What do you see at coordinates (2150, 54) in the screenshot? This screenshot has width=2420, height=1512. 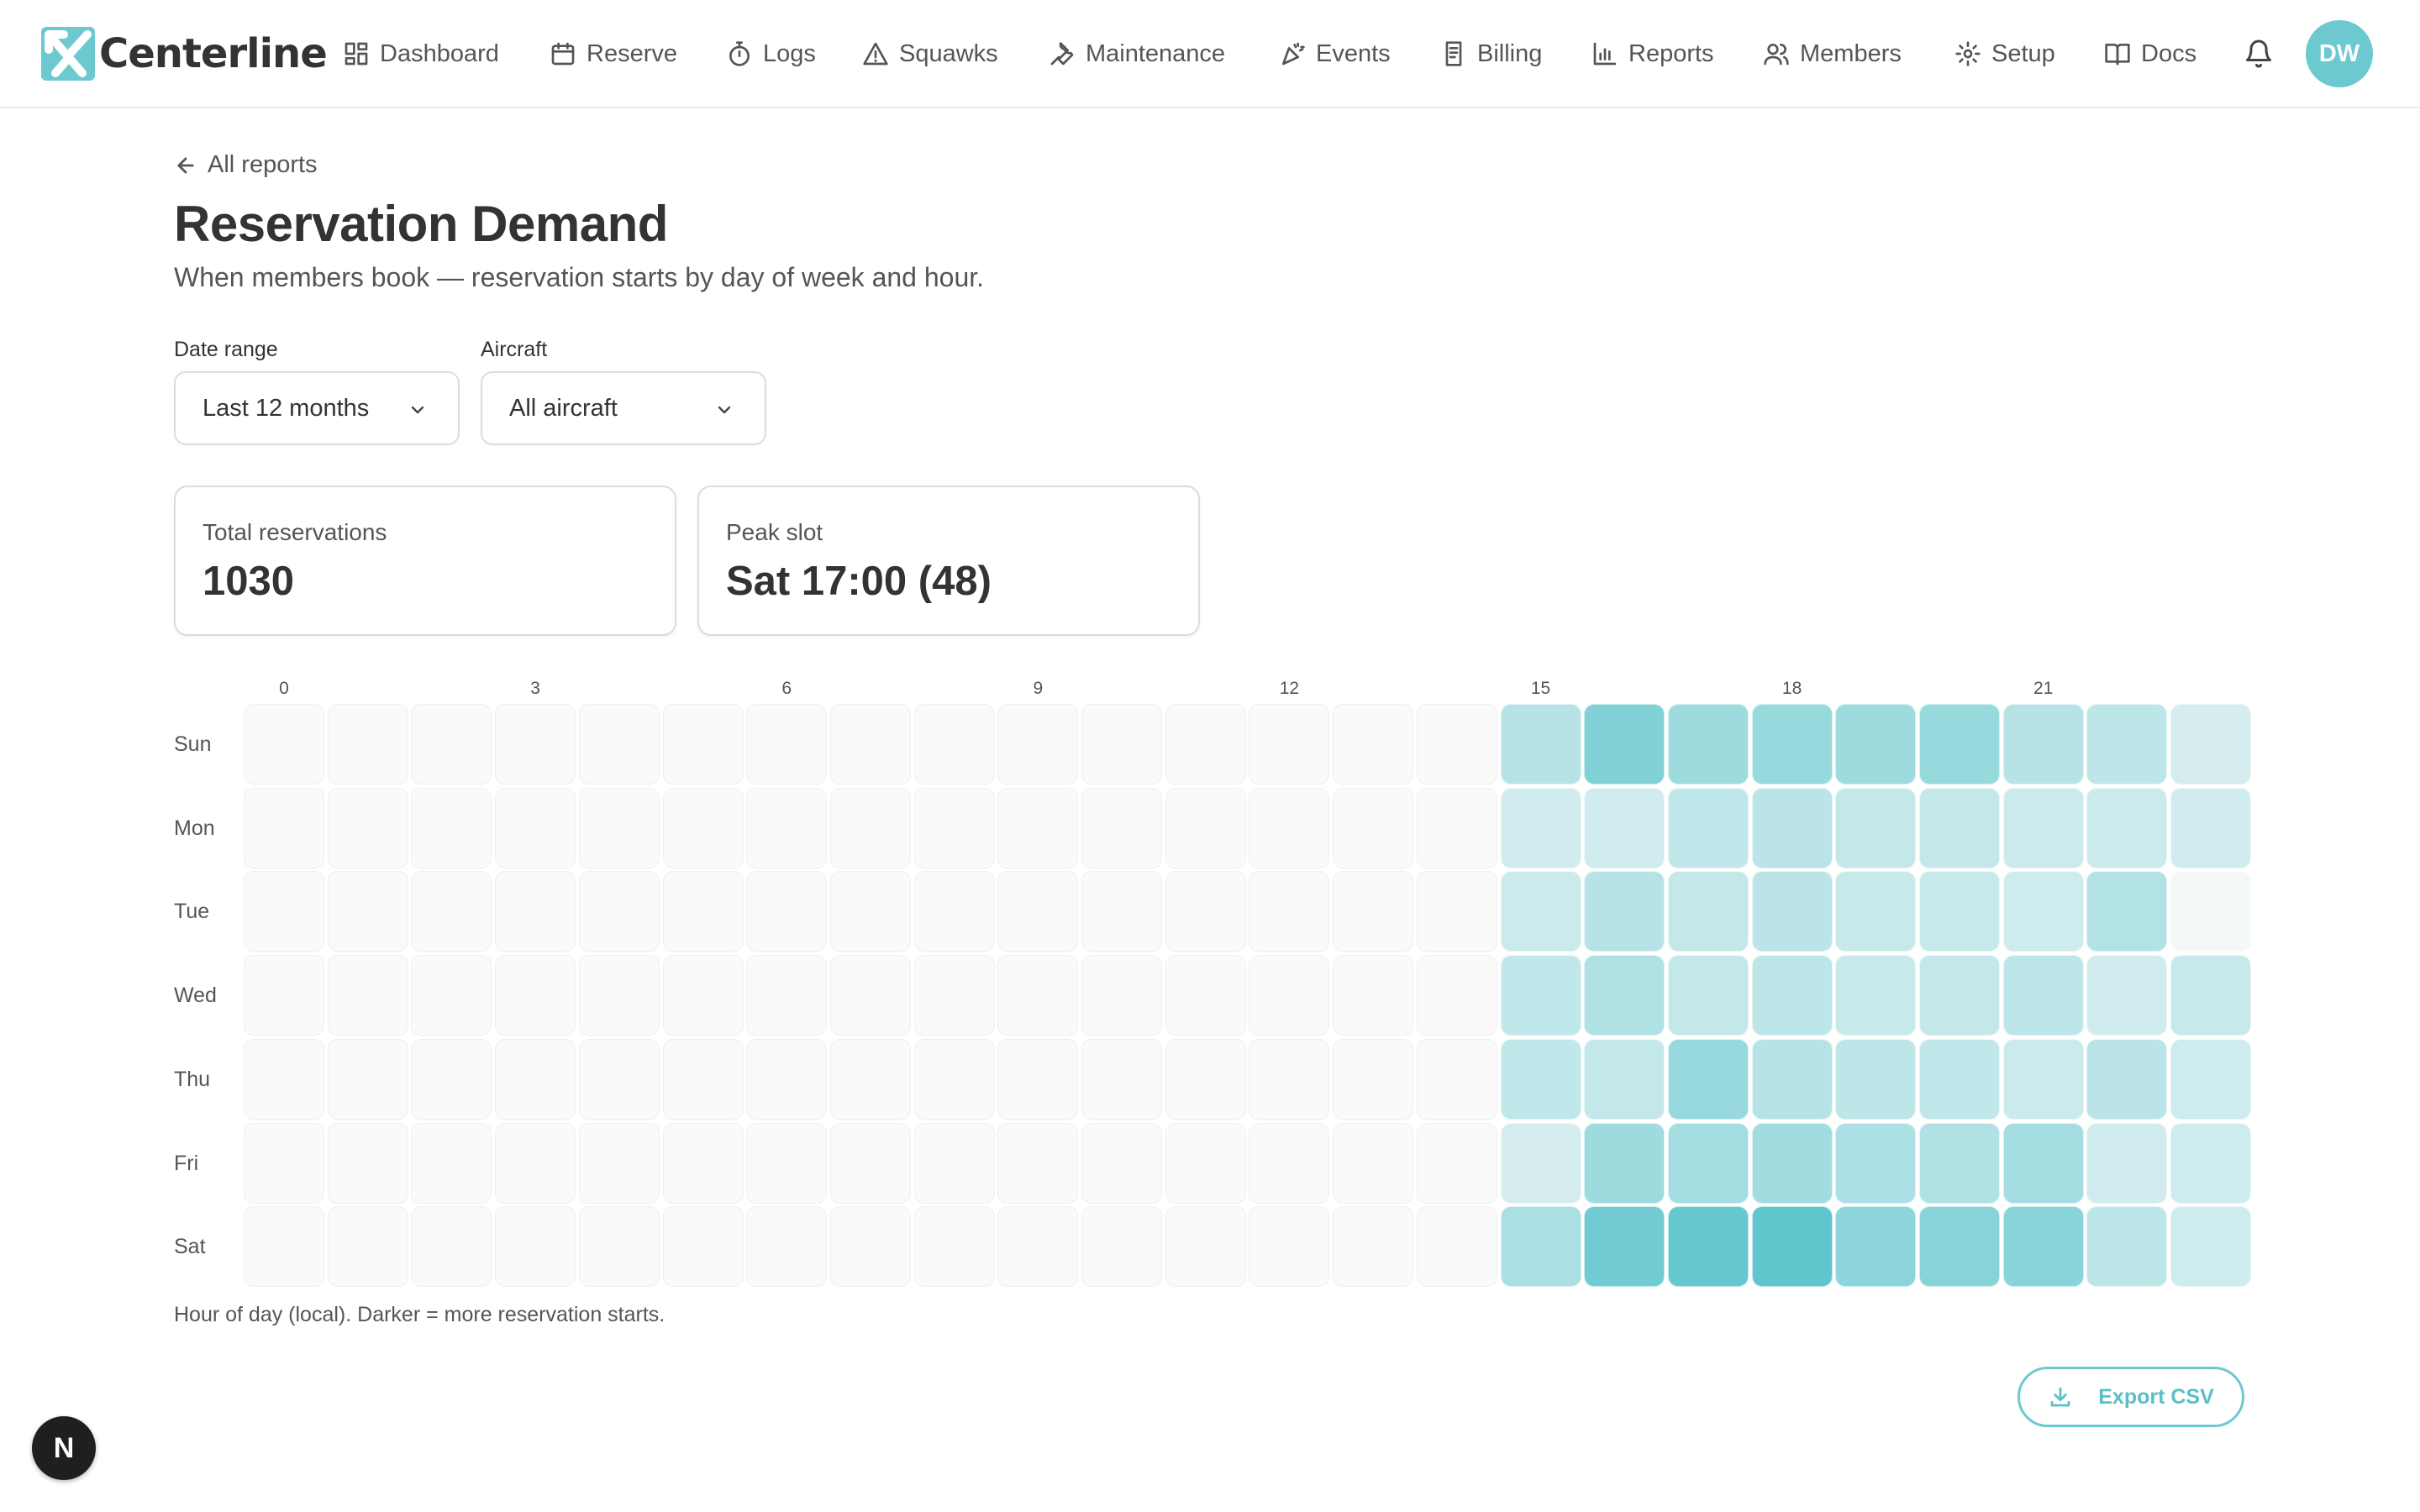 I see `nav-item-docs: Docs` at bounding box center [2150, 54].